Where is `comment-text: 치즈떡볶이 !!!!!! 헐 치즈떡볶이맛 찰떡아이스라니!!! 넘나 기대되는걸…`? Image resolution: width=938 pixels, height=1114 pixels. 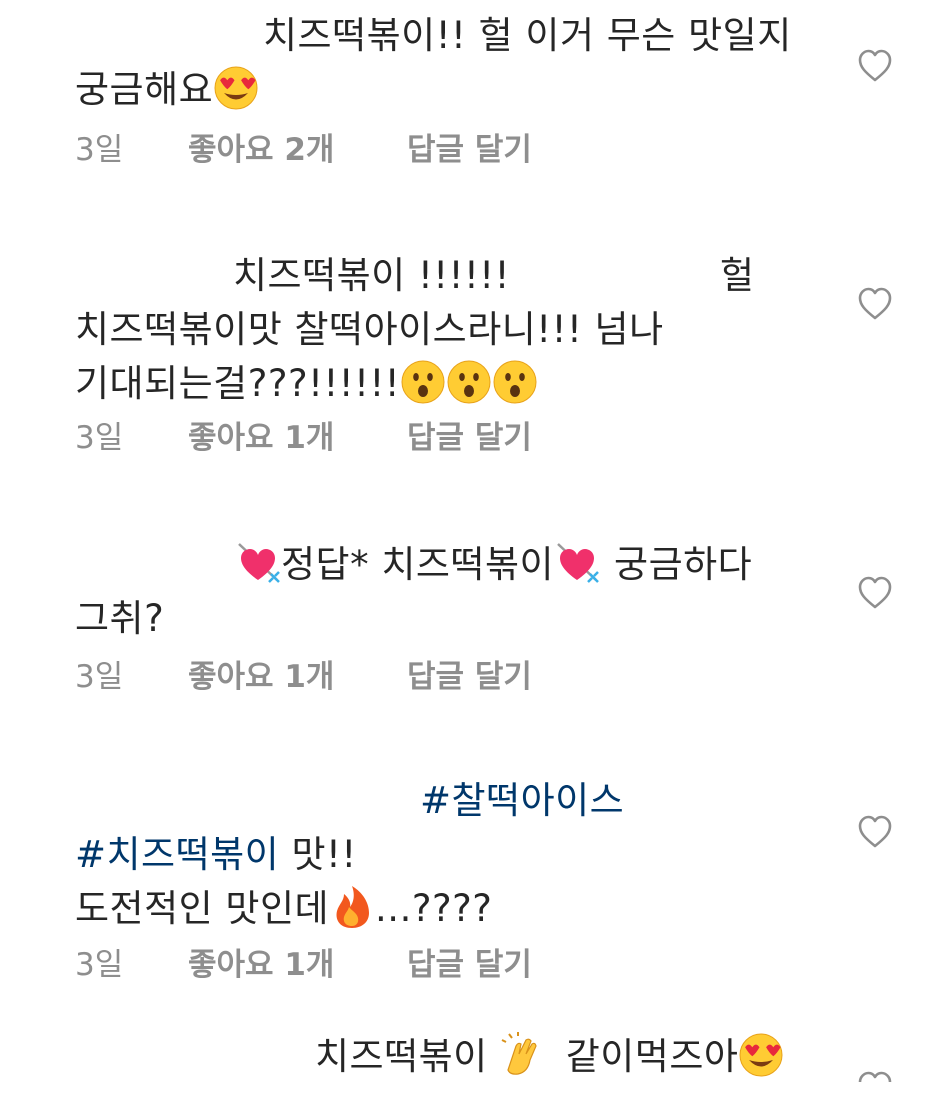 comment-text: 치즈떡볶이 !!!!!! 헐 치즈떡볶이맛 찰떡아이스라니!!! 넘나 기대되는걸… is located at coordinates (415, 329).